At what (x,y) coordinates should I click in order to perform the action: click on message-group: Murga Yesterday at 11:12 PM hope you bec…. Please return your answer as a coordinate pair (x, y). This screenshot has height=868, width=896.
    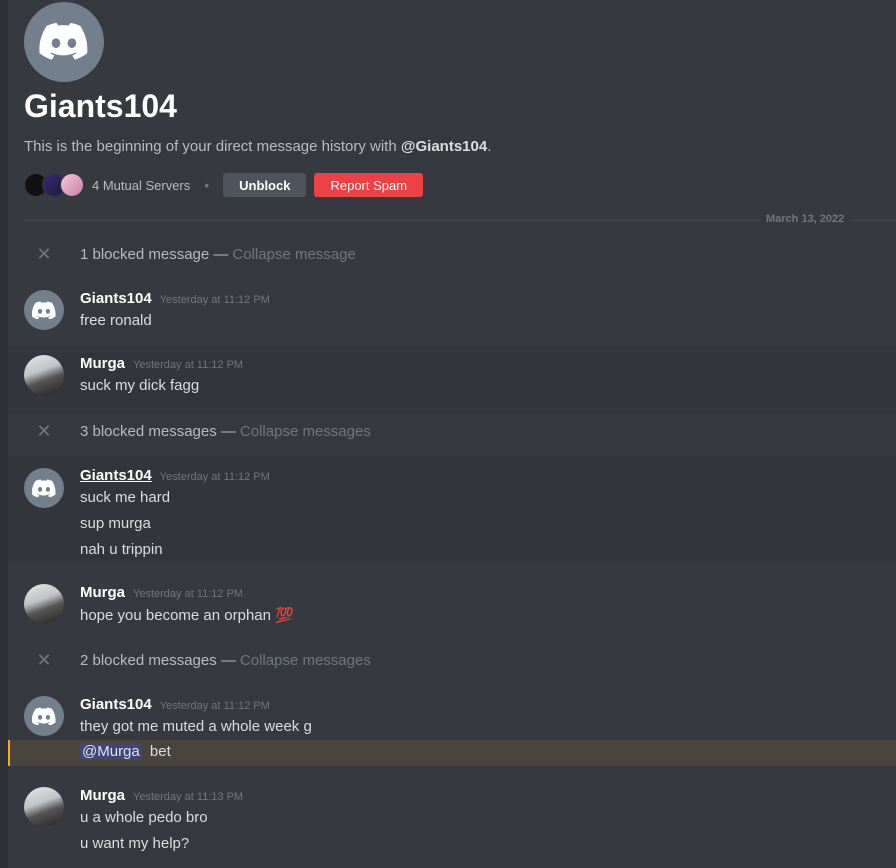
    Looking at the image, I should click on (452, 606).